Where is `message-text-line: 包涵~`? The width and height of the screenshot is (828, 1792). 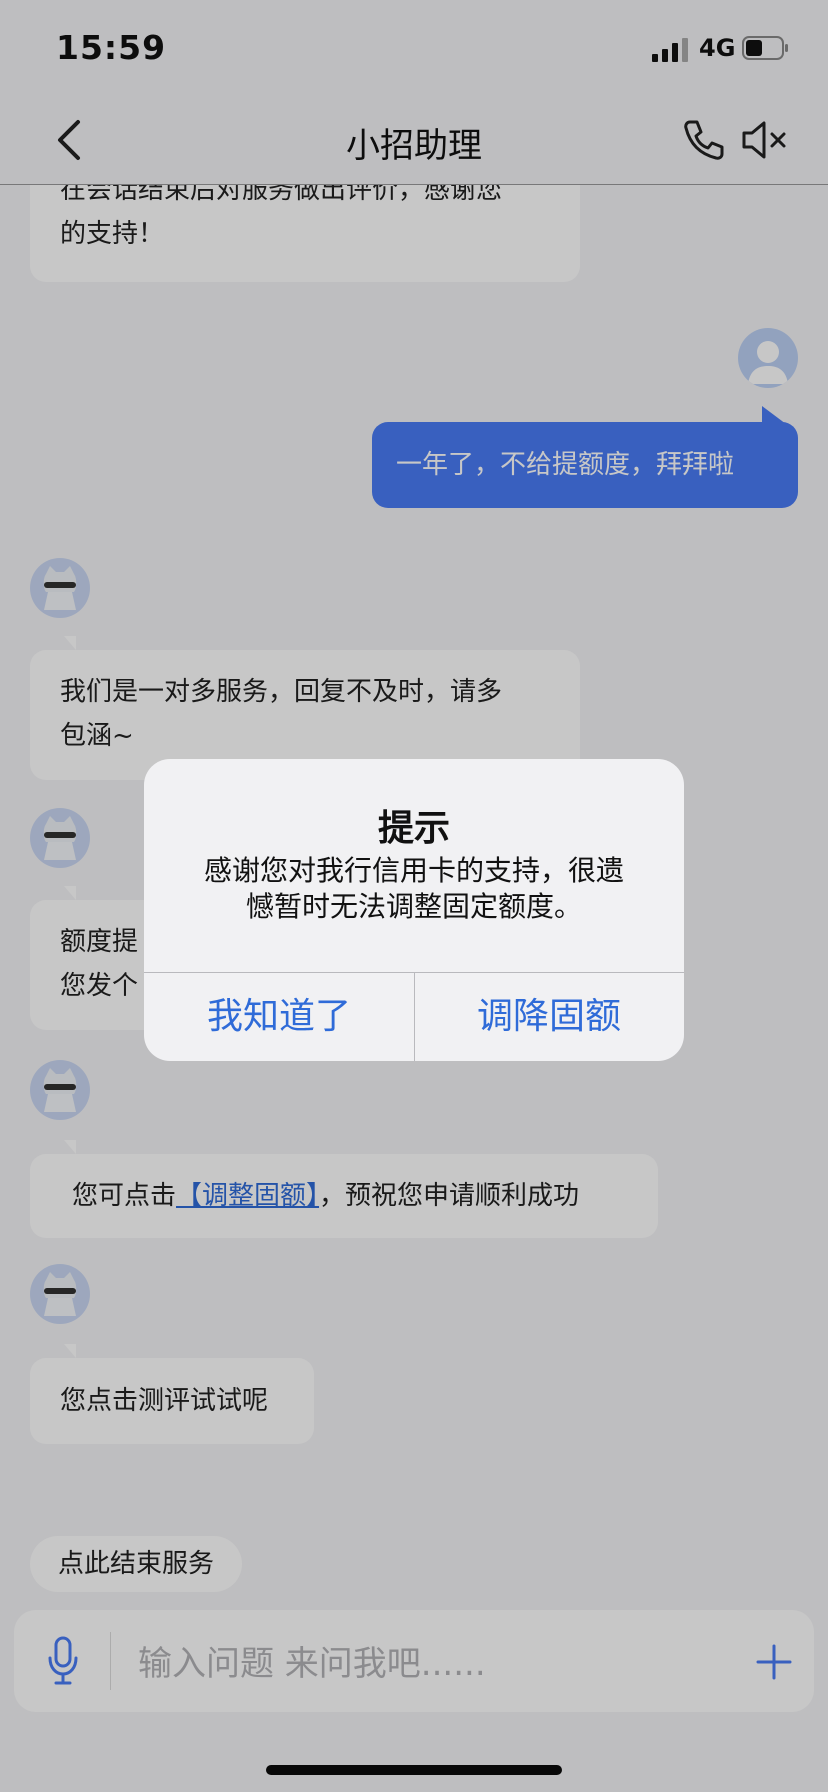
message-text-line: 包涵~ is located at coordinates (97, 736).